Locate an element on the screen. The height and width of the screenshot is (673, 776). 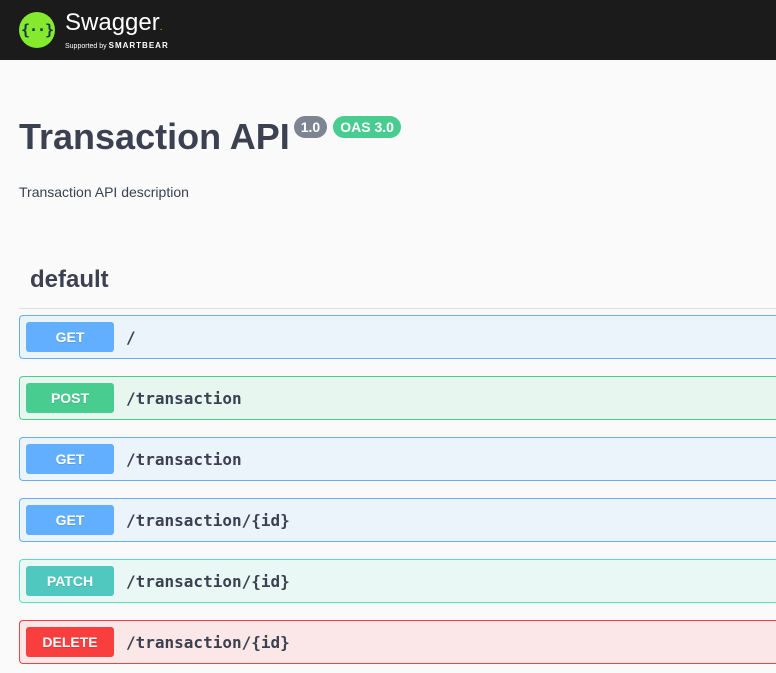
operation-get-transaction-id: GET /transaction/{id} is located at coordinates (397, 520).